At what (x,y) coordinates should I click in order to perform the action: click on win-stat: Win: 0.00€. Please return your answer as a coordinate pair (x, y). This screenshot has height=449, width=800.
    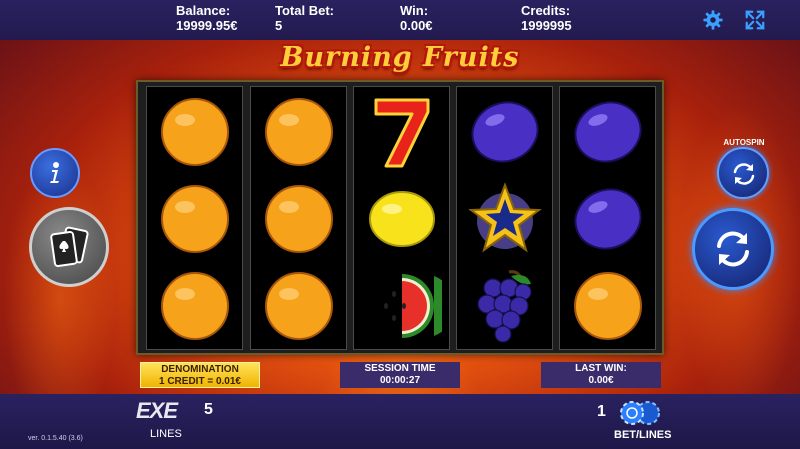
    Looking at the image, I should click on (416, 18).